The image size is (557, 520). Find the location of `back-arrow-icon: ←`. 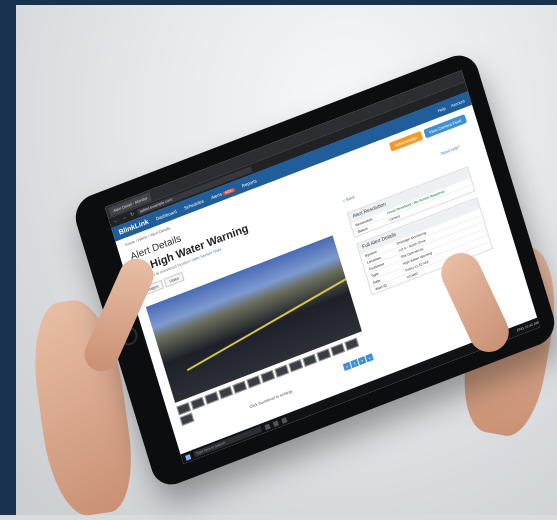

back-arrow-icon: ← is located at coordinates (116, 221).